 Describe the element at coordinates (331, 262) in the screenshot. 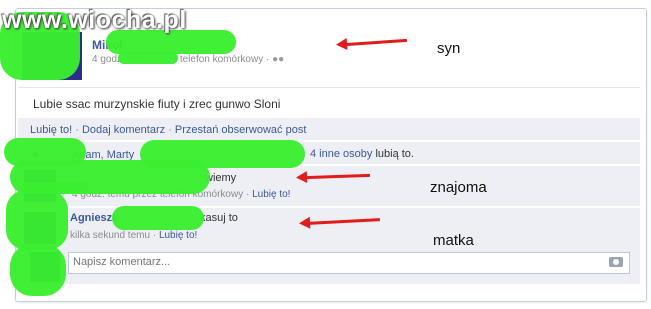

I see `comment-input` at that location.